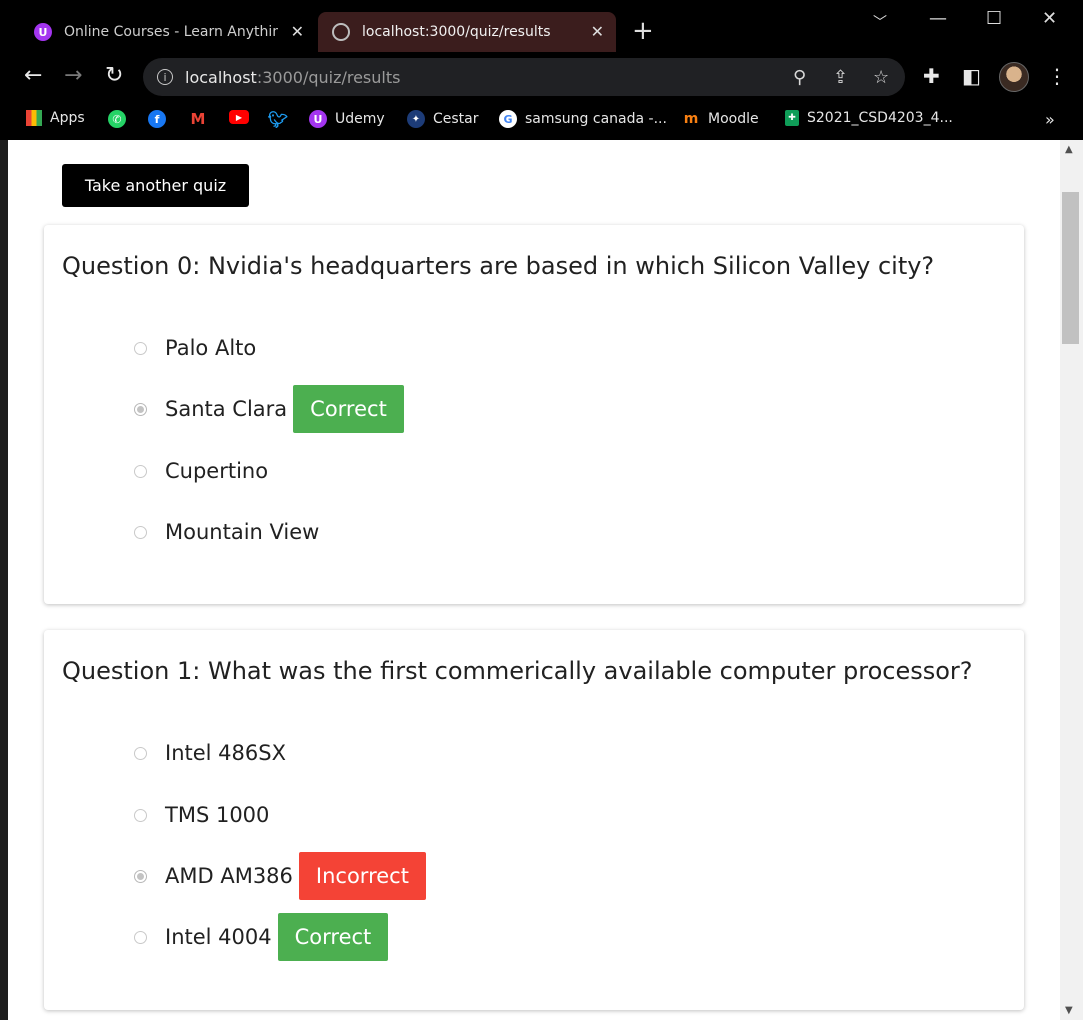 The height and width of the screenshot is (1020, 1083). I want to click on answer-option: Mountain View, so click(226, 532).